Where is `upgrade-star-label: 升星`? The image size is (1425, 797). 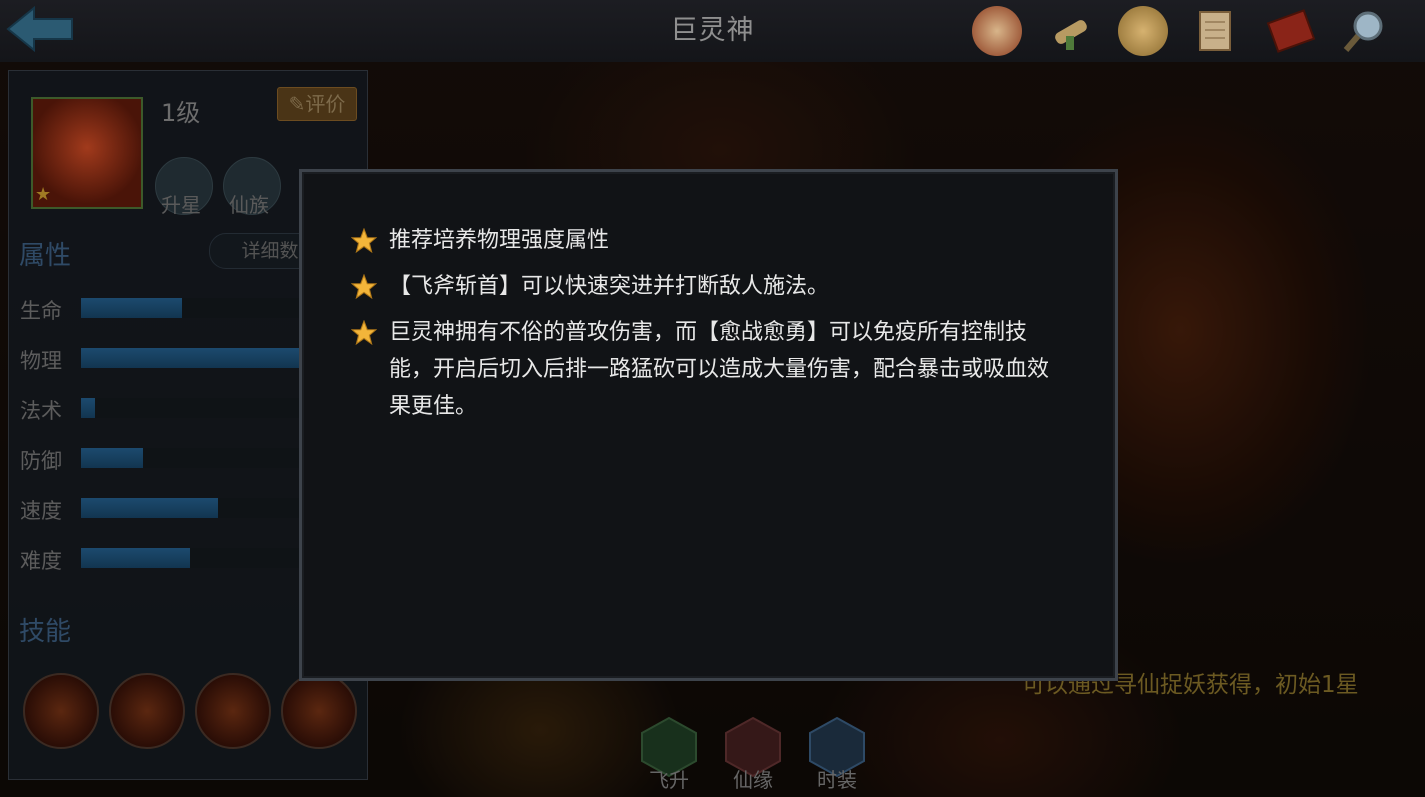 upgrade-star-label: 升星 is located at coordinates (181, 205).